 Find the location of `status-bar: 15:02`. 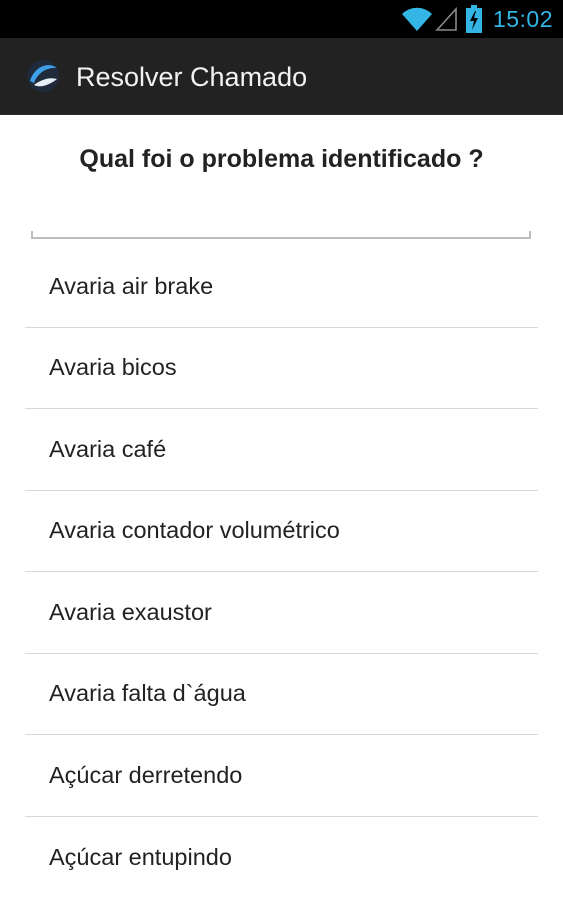

status-bar: 15:02 is located at coordinates (281, 19).